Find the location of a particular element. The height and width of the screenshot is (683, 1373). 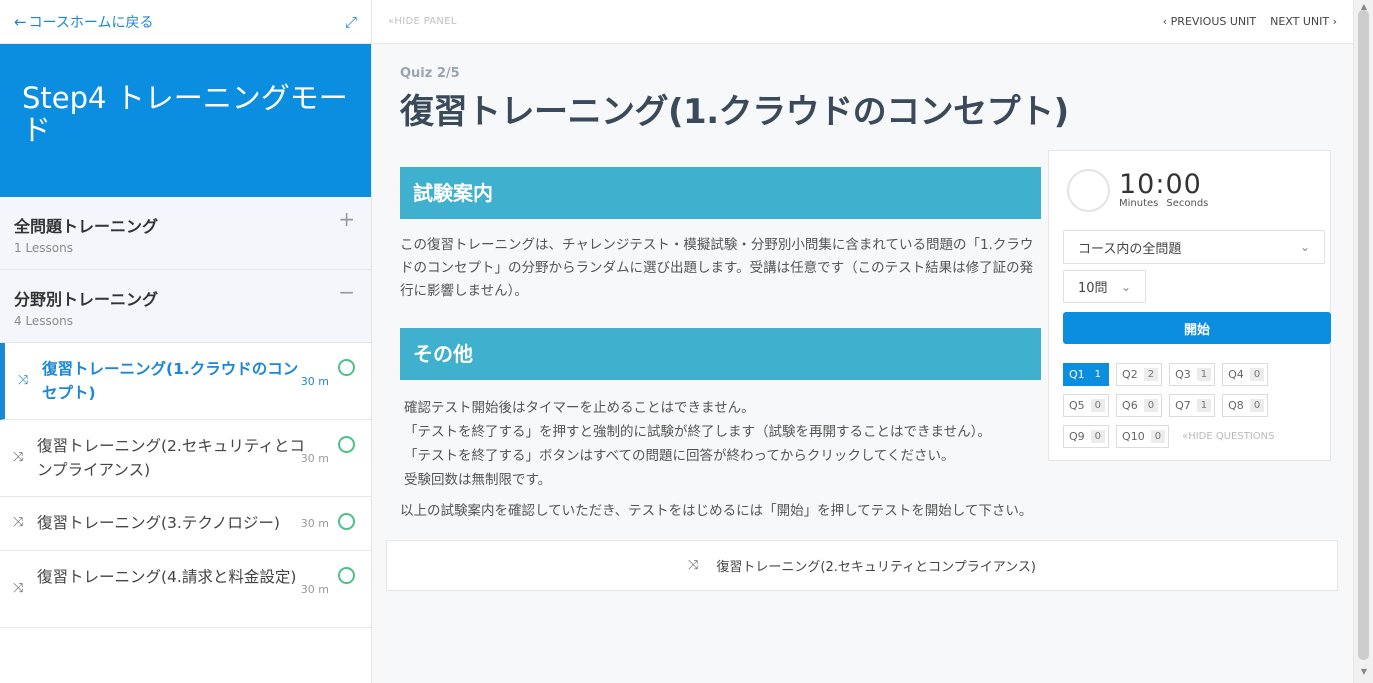

page-scrollbar: ▲ ▼ is located at coordinates (1363, 341).